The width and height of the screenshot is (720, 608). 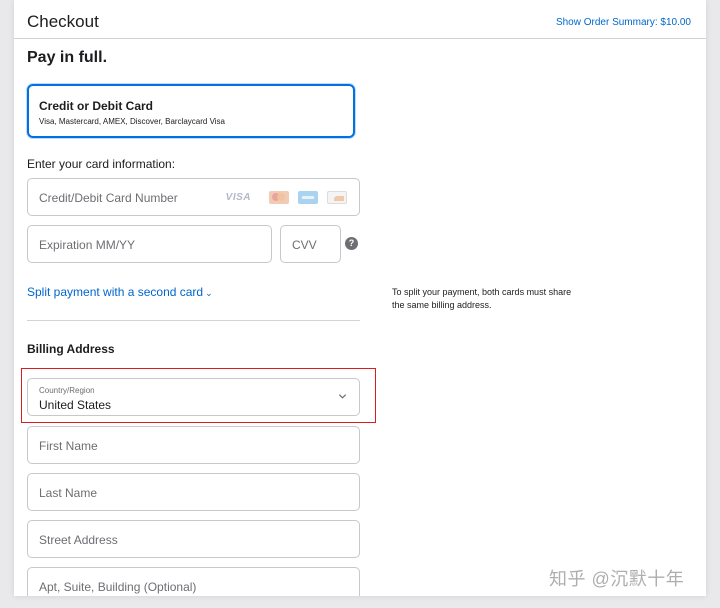 What do you see at coordinates (209, 293) in the screenshot?
I see `chevron-down-icon: ⌄` at bounding box center [209, 293].